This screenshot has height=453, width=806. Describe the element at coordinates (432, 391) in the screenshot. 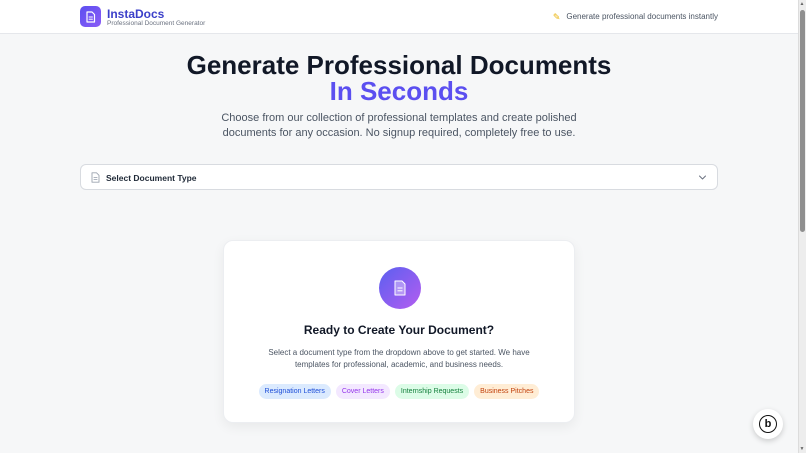

I see `chip-internship-requests: Internship Requests` at that location.